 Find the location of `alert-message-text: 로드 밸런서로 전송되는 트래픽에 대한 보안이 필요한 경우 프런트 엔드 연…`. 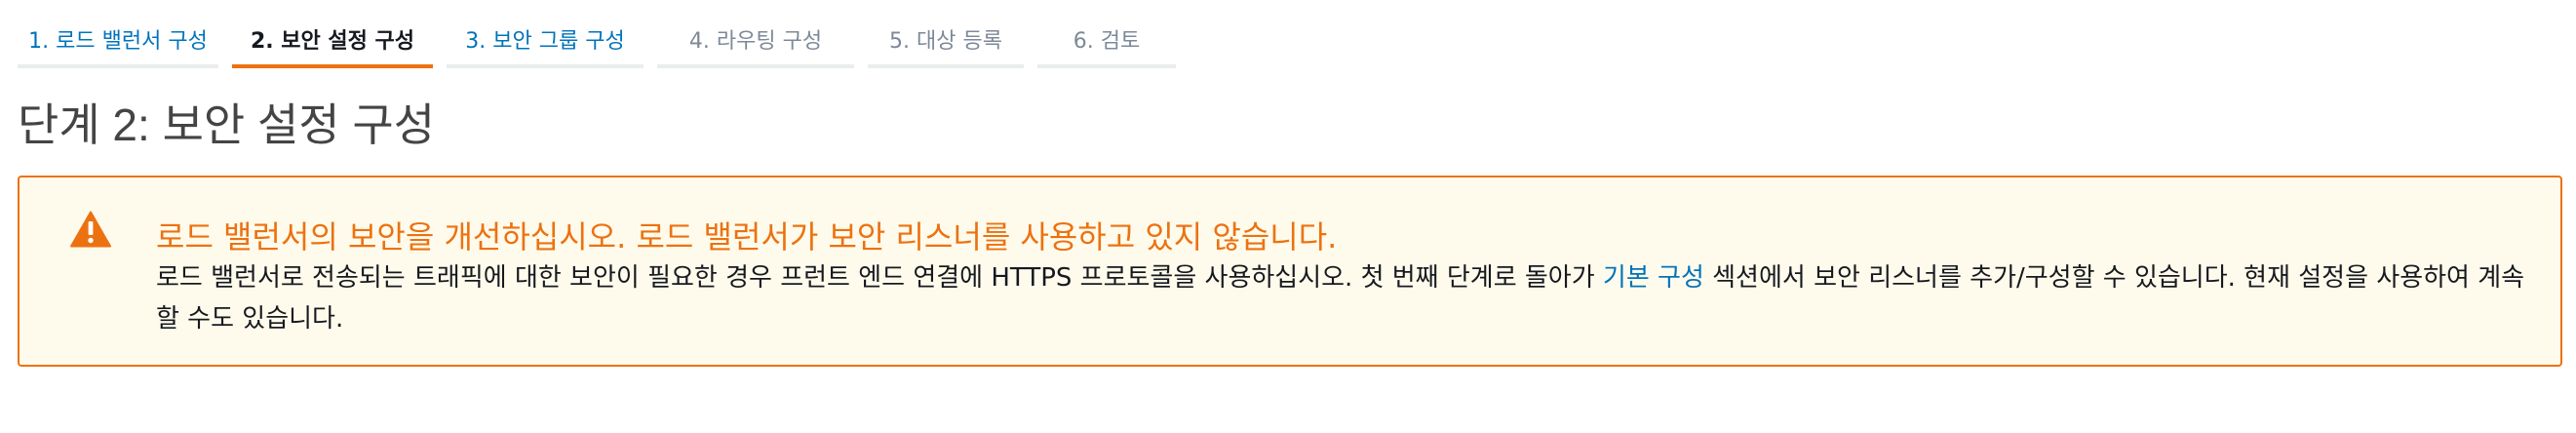

alert-message-text: 로드 밸런서로 전송되는 트래픽에 대한 보안이 필요한 경우 프런트 엔드 연… is located at coordinates (879, 278).